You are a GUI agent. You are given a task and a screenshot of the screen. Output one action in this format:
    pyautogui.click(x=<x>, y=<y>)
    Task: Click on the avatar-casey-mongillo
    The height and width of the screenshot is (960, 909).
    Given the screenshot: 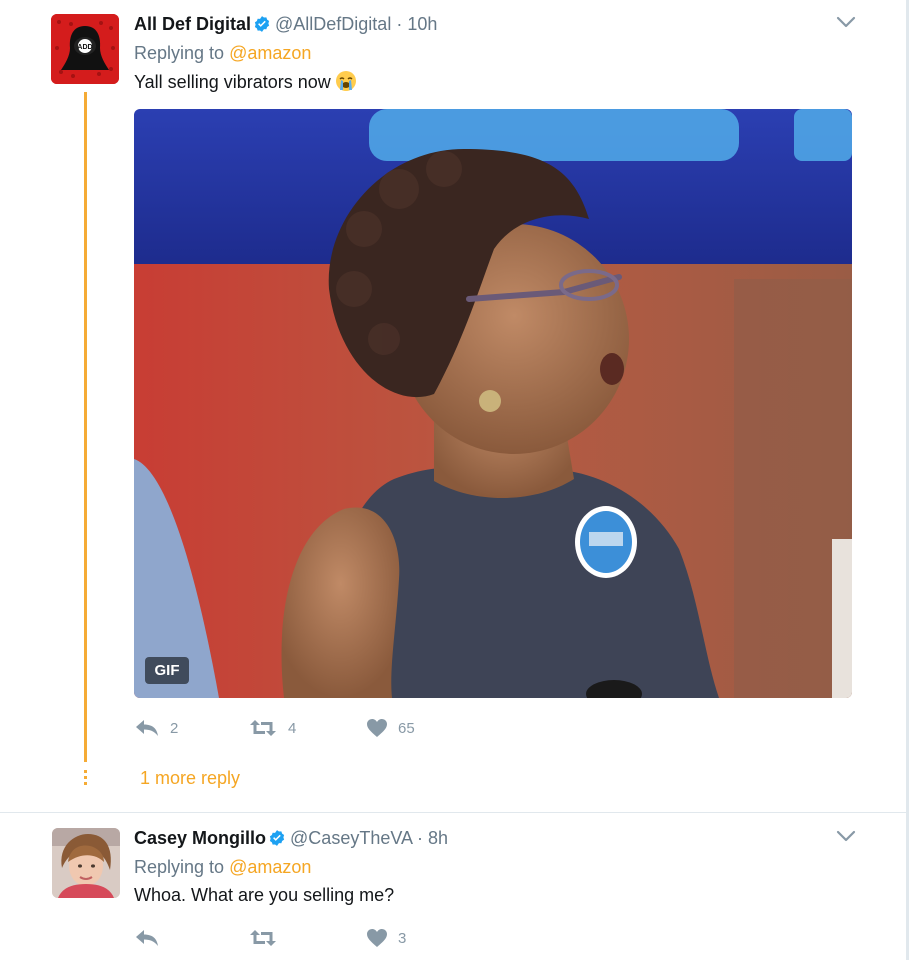 What is the action you would take?
    pyautogui.click(x=86, y=863)
    